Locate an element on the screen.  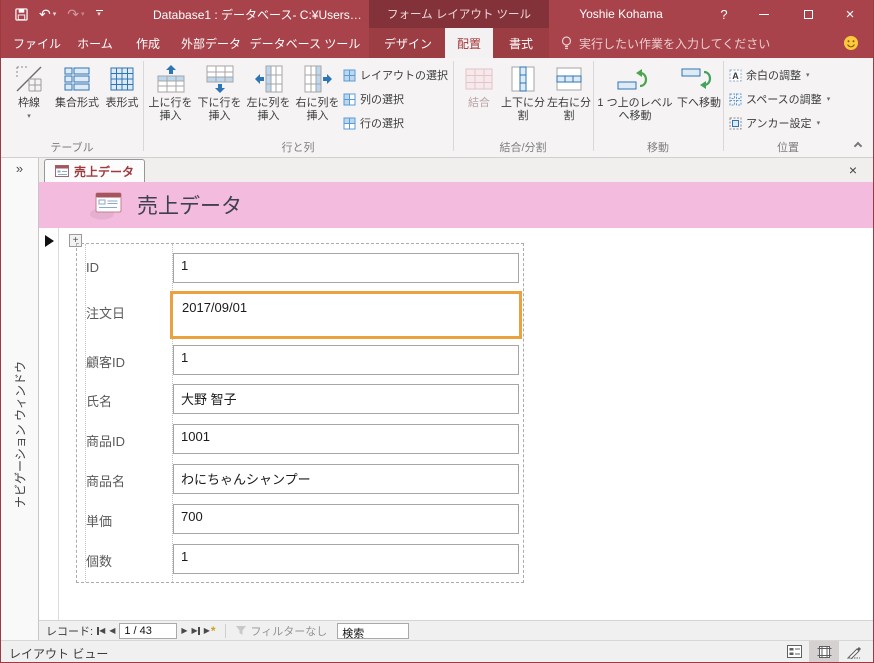
insert-column-left-button: 左に列を挿入 is located at coordinates (268, 92).